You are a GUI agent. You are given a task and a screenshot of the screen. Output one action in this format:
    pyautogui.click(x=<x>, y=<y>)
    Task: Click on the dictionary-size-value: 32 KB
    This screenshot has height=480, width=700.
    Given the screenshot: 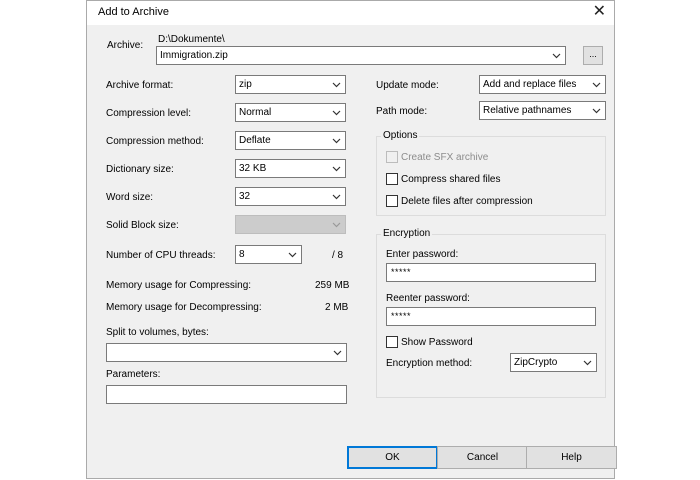 What is the action you would take?
    pyautogui.click(x=253, y=168)
    